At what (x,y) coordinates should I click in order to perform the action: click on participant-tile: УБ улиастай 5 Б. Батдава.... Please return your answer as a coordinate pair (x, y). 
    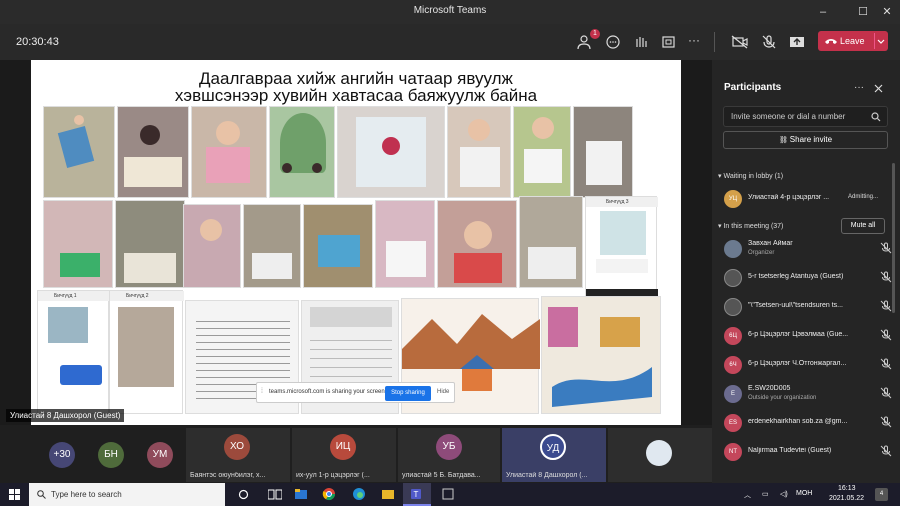
    Looking at the image, I should click on (449, 455).